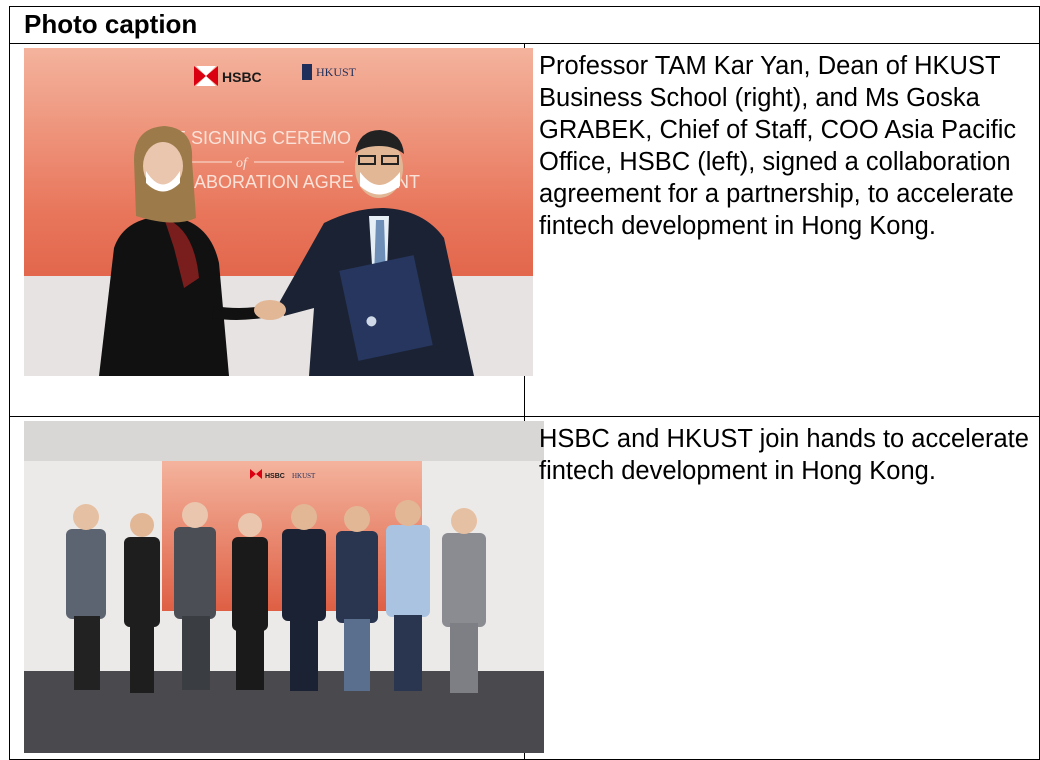  I want to click on backdrop-title-line2: LLABORATION AGRE, so click(264, 182).